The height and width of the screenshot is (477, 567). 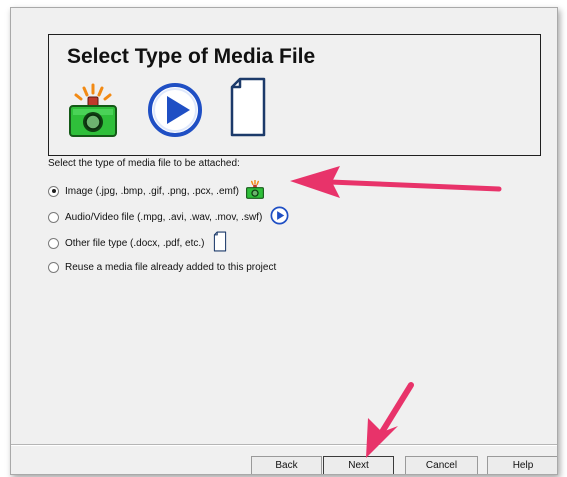 What do you see at coordinates (53, 243) in the screenshot?
I see `radio-other-file` at bounding box center [53, 243].